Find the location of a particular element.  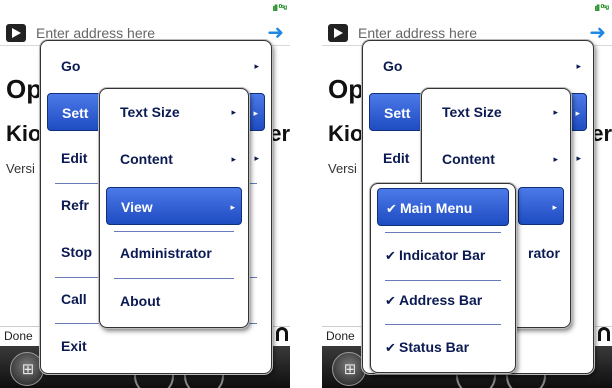

menu-item-about: About is located at coordinates (174, 301).